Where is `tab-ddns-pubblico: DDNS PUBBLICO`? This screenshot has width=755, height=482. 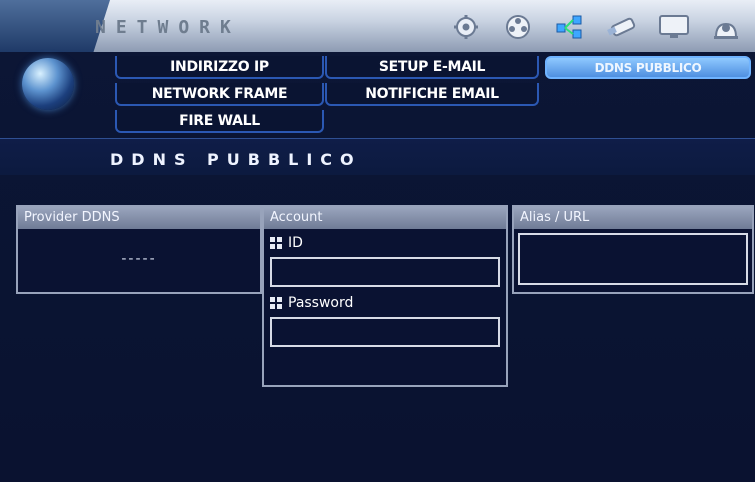 tab-ddns-pubblico: DDNS PUBBLICO is located at coordinates (648, 67).